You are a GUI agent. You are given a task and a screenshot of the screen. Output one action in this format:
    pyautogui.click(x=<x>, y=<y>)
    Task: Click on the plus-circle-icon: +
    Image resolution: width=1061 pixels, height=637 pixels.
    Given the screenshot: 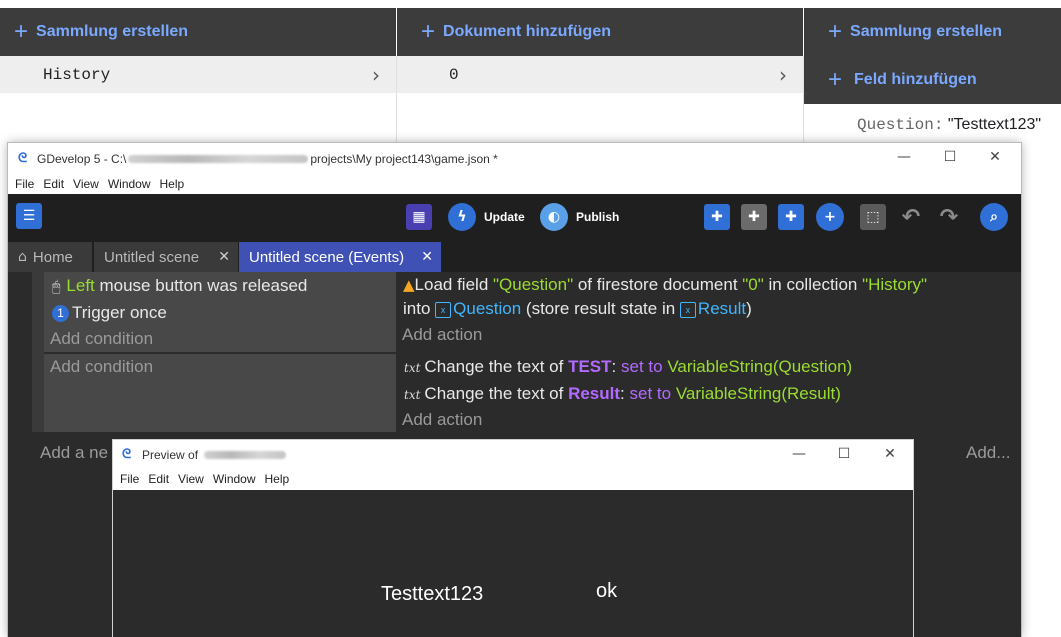 What is the action you would take?
    pyautogui.click(x=830, y=217)
    